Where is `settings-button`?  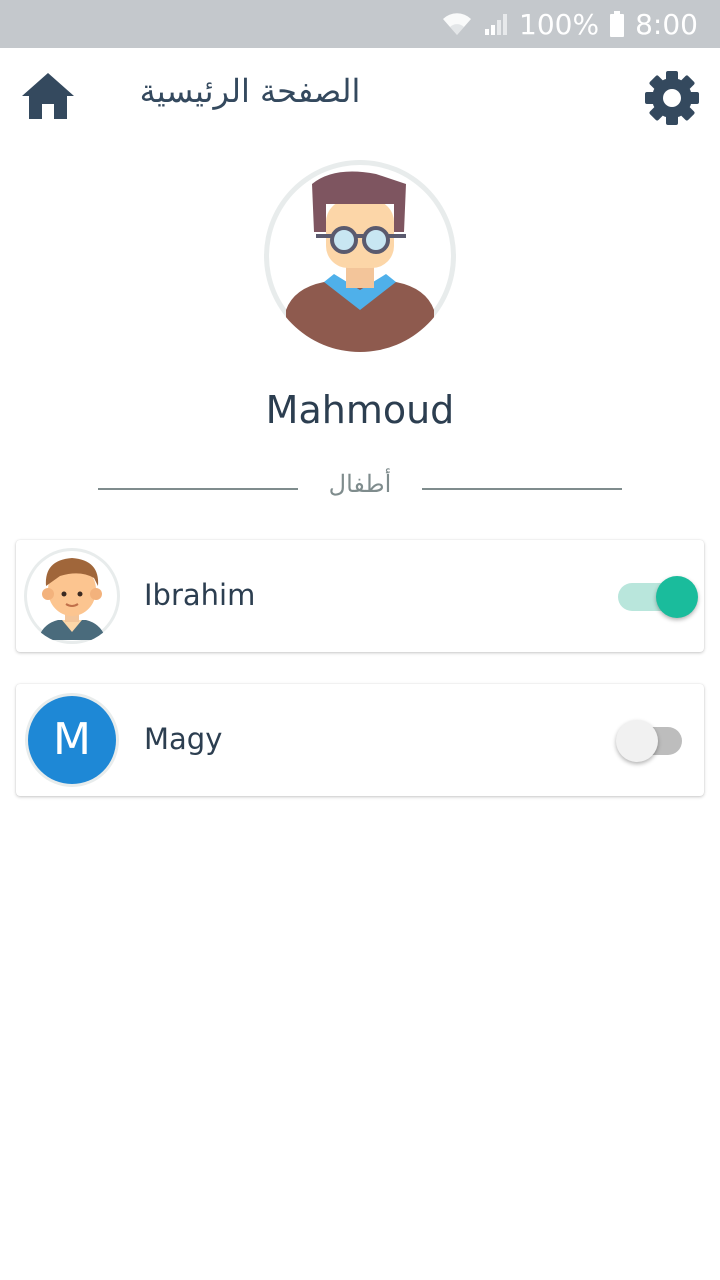
settings-button is located at coordinates (672, 98).